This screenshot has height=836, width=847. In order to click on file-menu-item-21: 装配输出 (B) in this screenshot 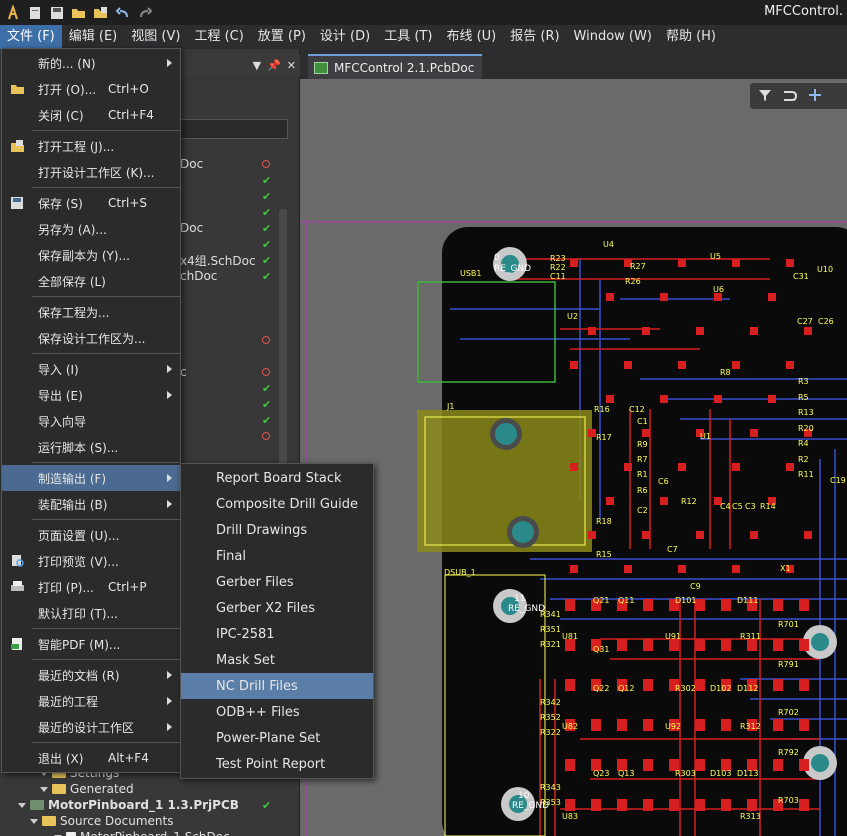, I will do `click(91, 504)`.